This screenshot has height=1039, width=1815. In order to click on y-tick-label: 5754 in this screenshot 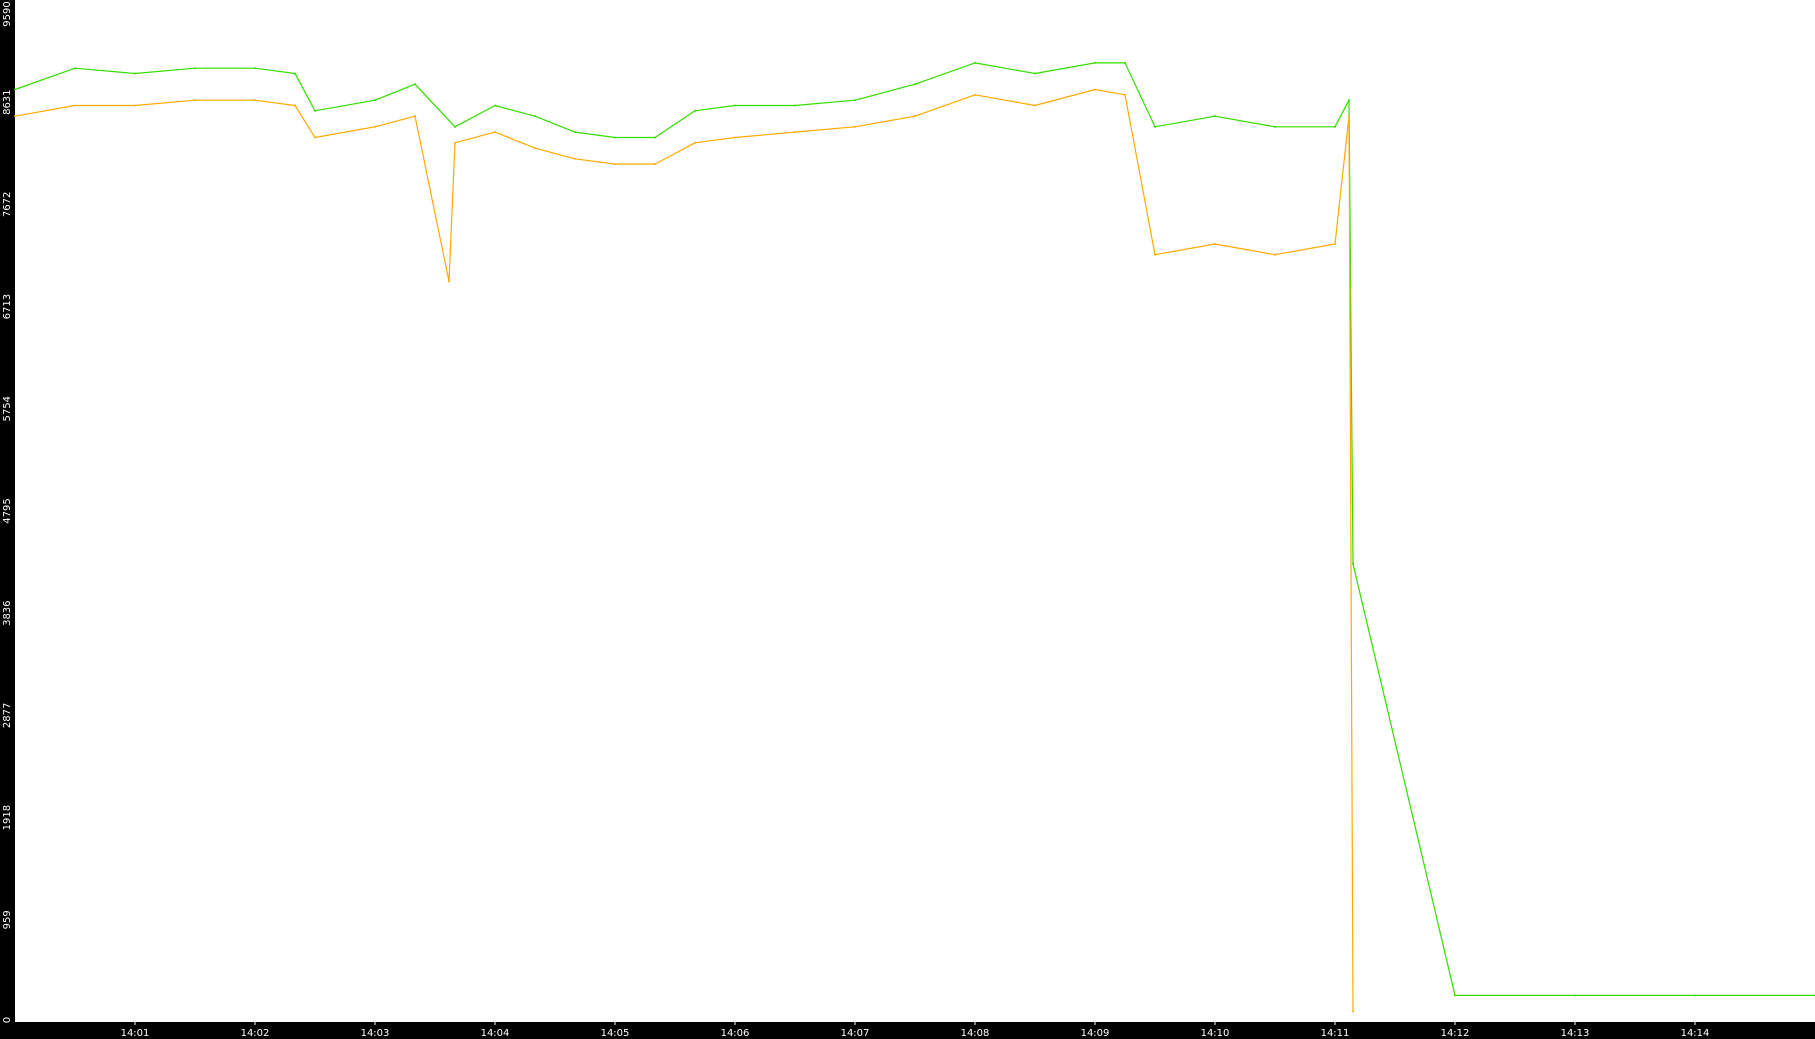, I will do `click(7, 408)`.